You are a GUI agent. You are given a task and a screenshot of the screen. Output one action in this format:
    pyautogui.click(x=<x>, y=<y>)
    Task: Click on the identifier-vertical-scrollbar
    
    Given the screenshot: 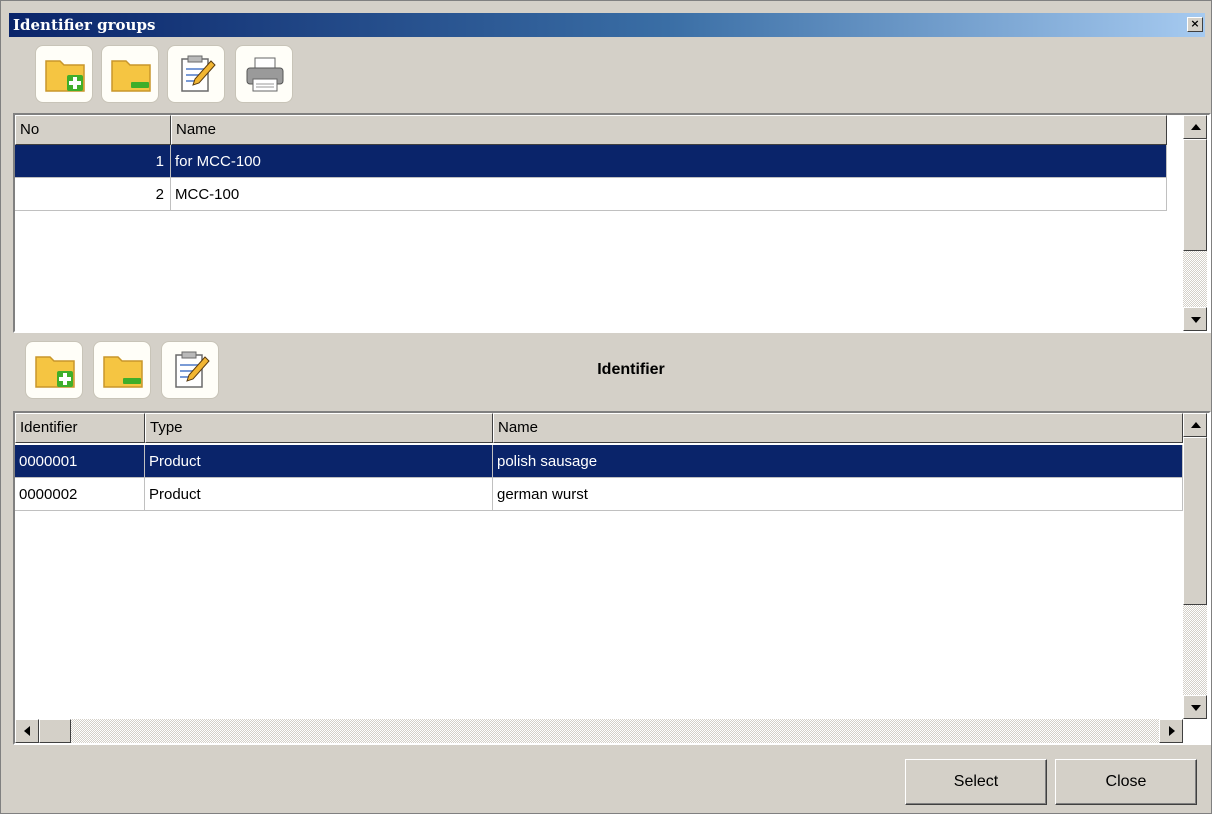 What is the action you would take?
    pyautogui.click(x=1195, y=566)
    